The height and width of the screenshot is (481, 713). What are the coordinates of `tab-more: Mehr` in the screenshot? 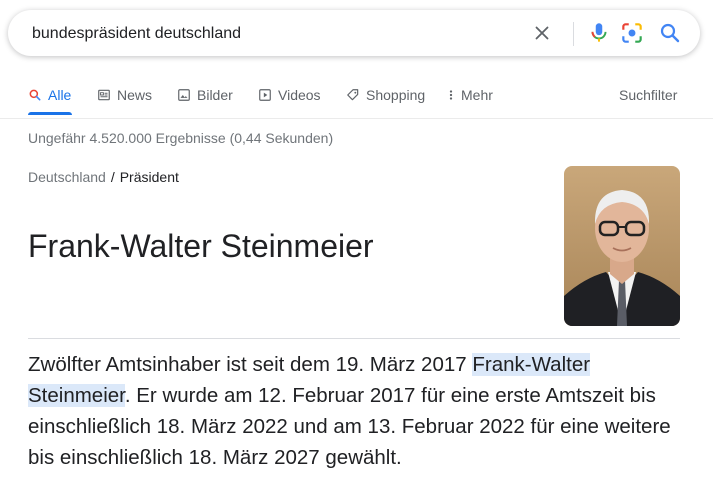 It's located at (470, 95).